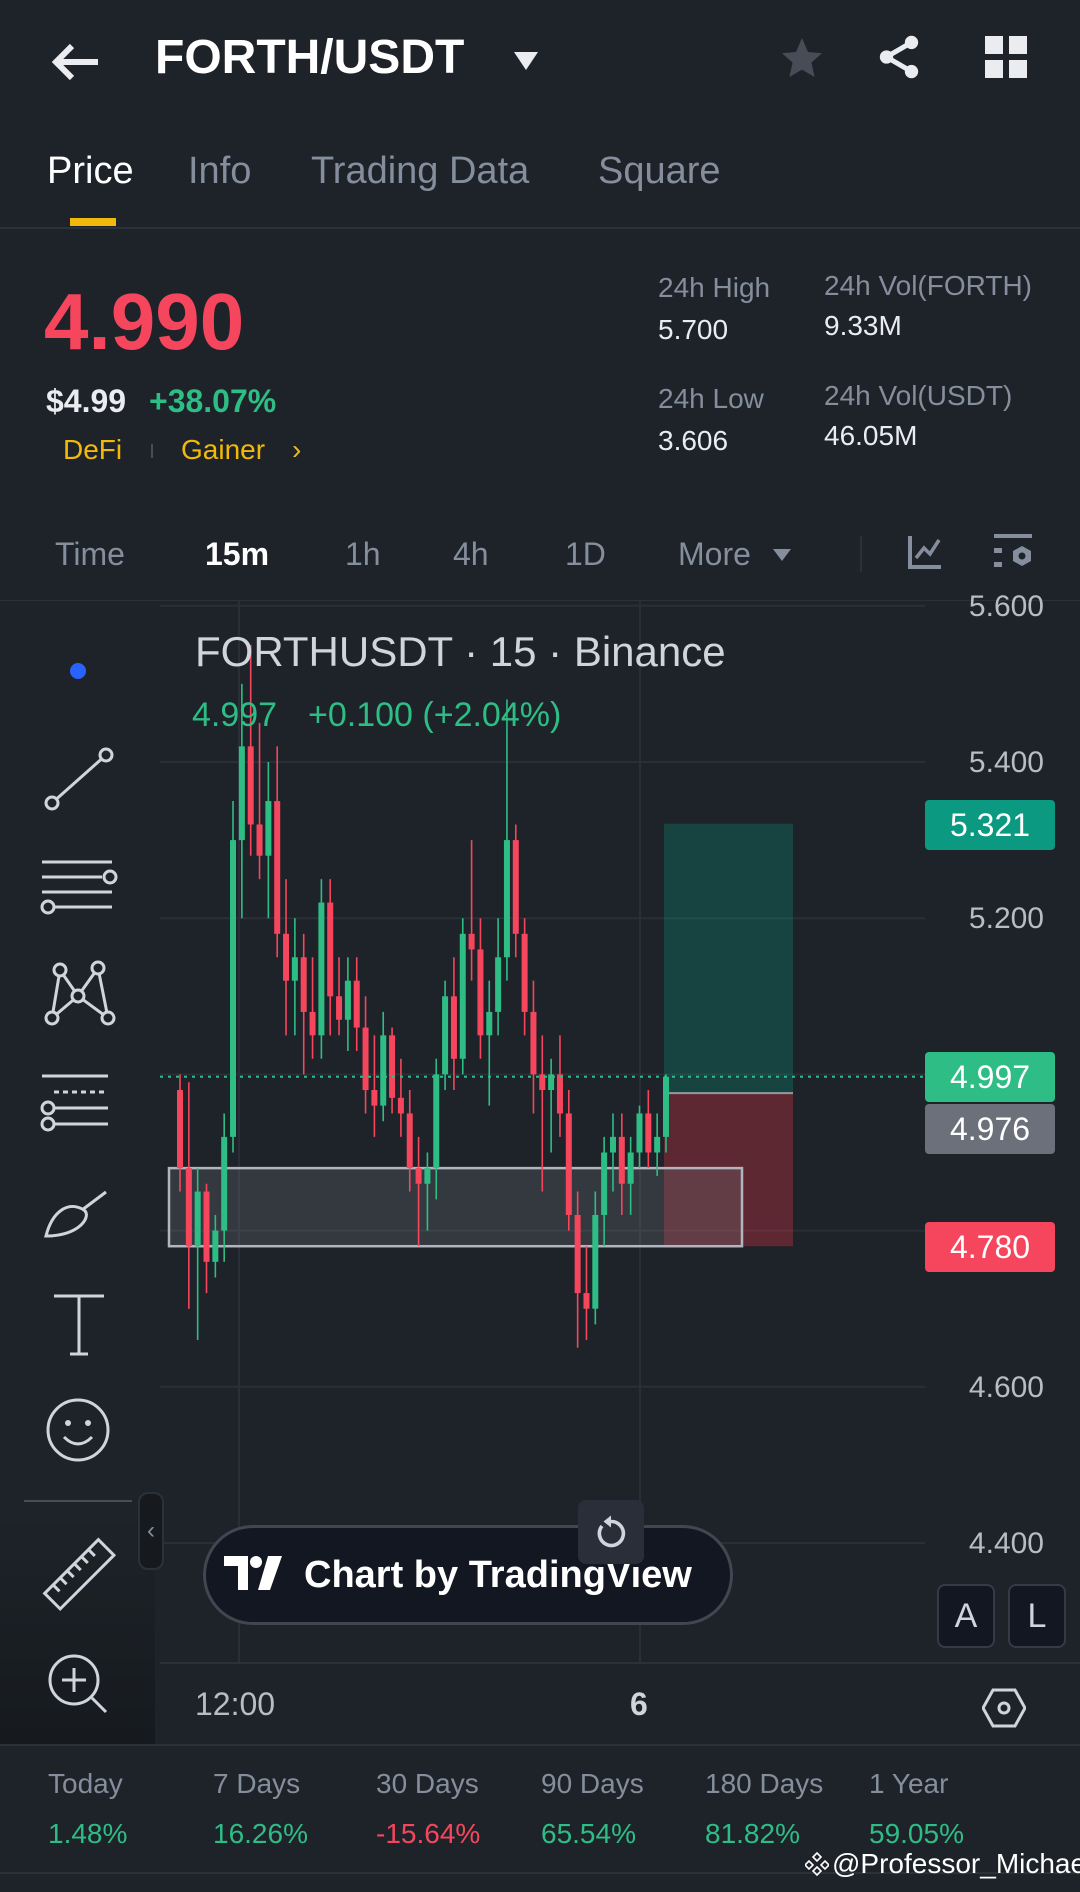 The width and height of the screenshot is (1080, 1892). I want to click on zoom-in-icon, so click(80, 1685).